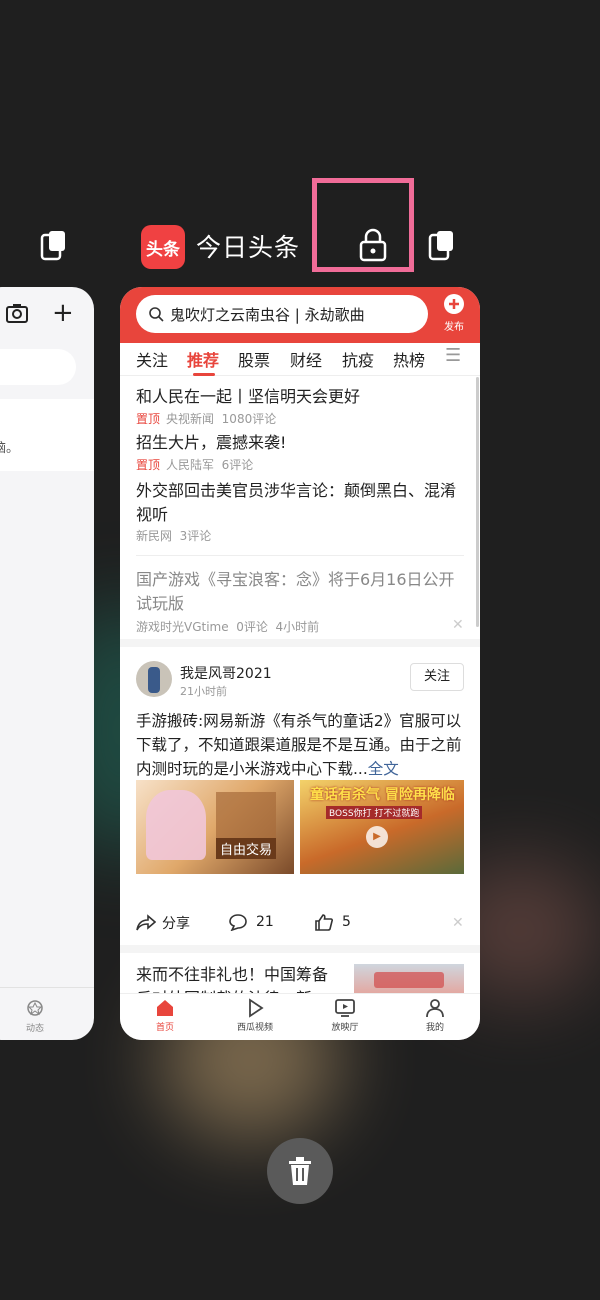 This screenshot has width=600, height=1300. I want to click on news-meta: 游戏时光VGtime 0评论 4小时前, so click(227, 626).